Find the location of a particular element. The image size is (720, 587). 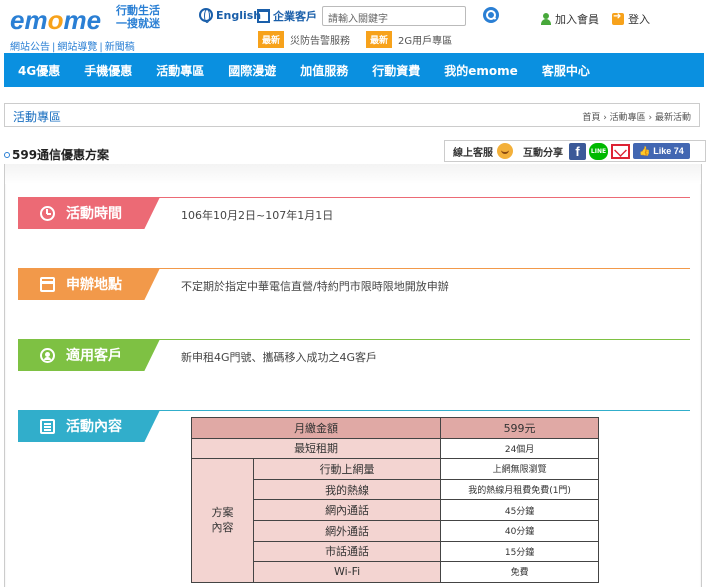

section-eligible-customers: 適用客戶 新申租4G門號、攜碼移入成功之4G客戶 is located at coordinates (354, 355).